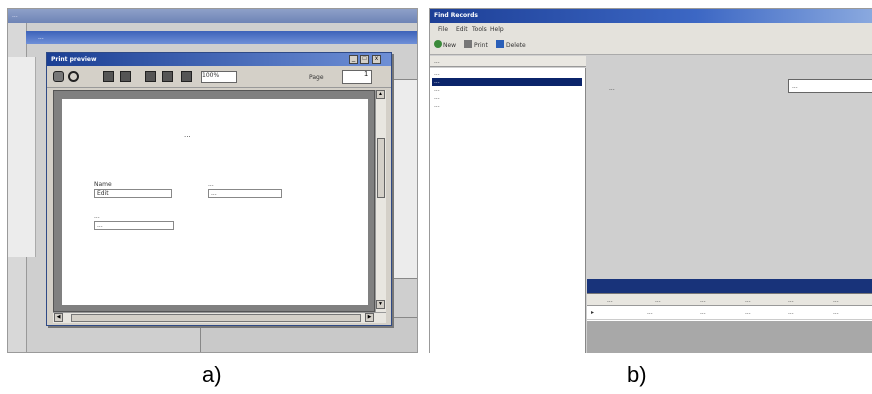  What do you see at coordinates (443, 29) in the screenshot?
I see `menu-file: File` at bounding box center [443, 29].